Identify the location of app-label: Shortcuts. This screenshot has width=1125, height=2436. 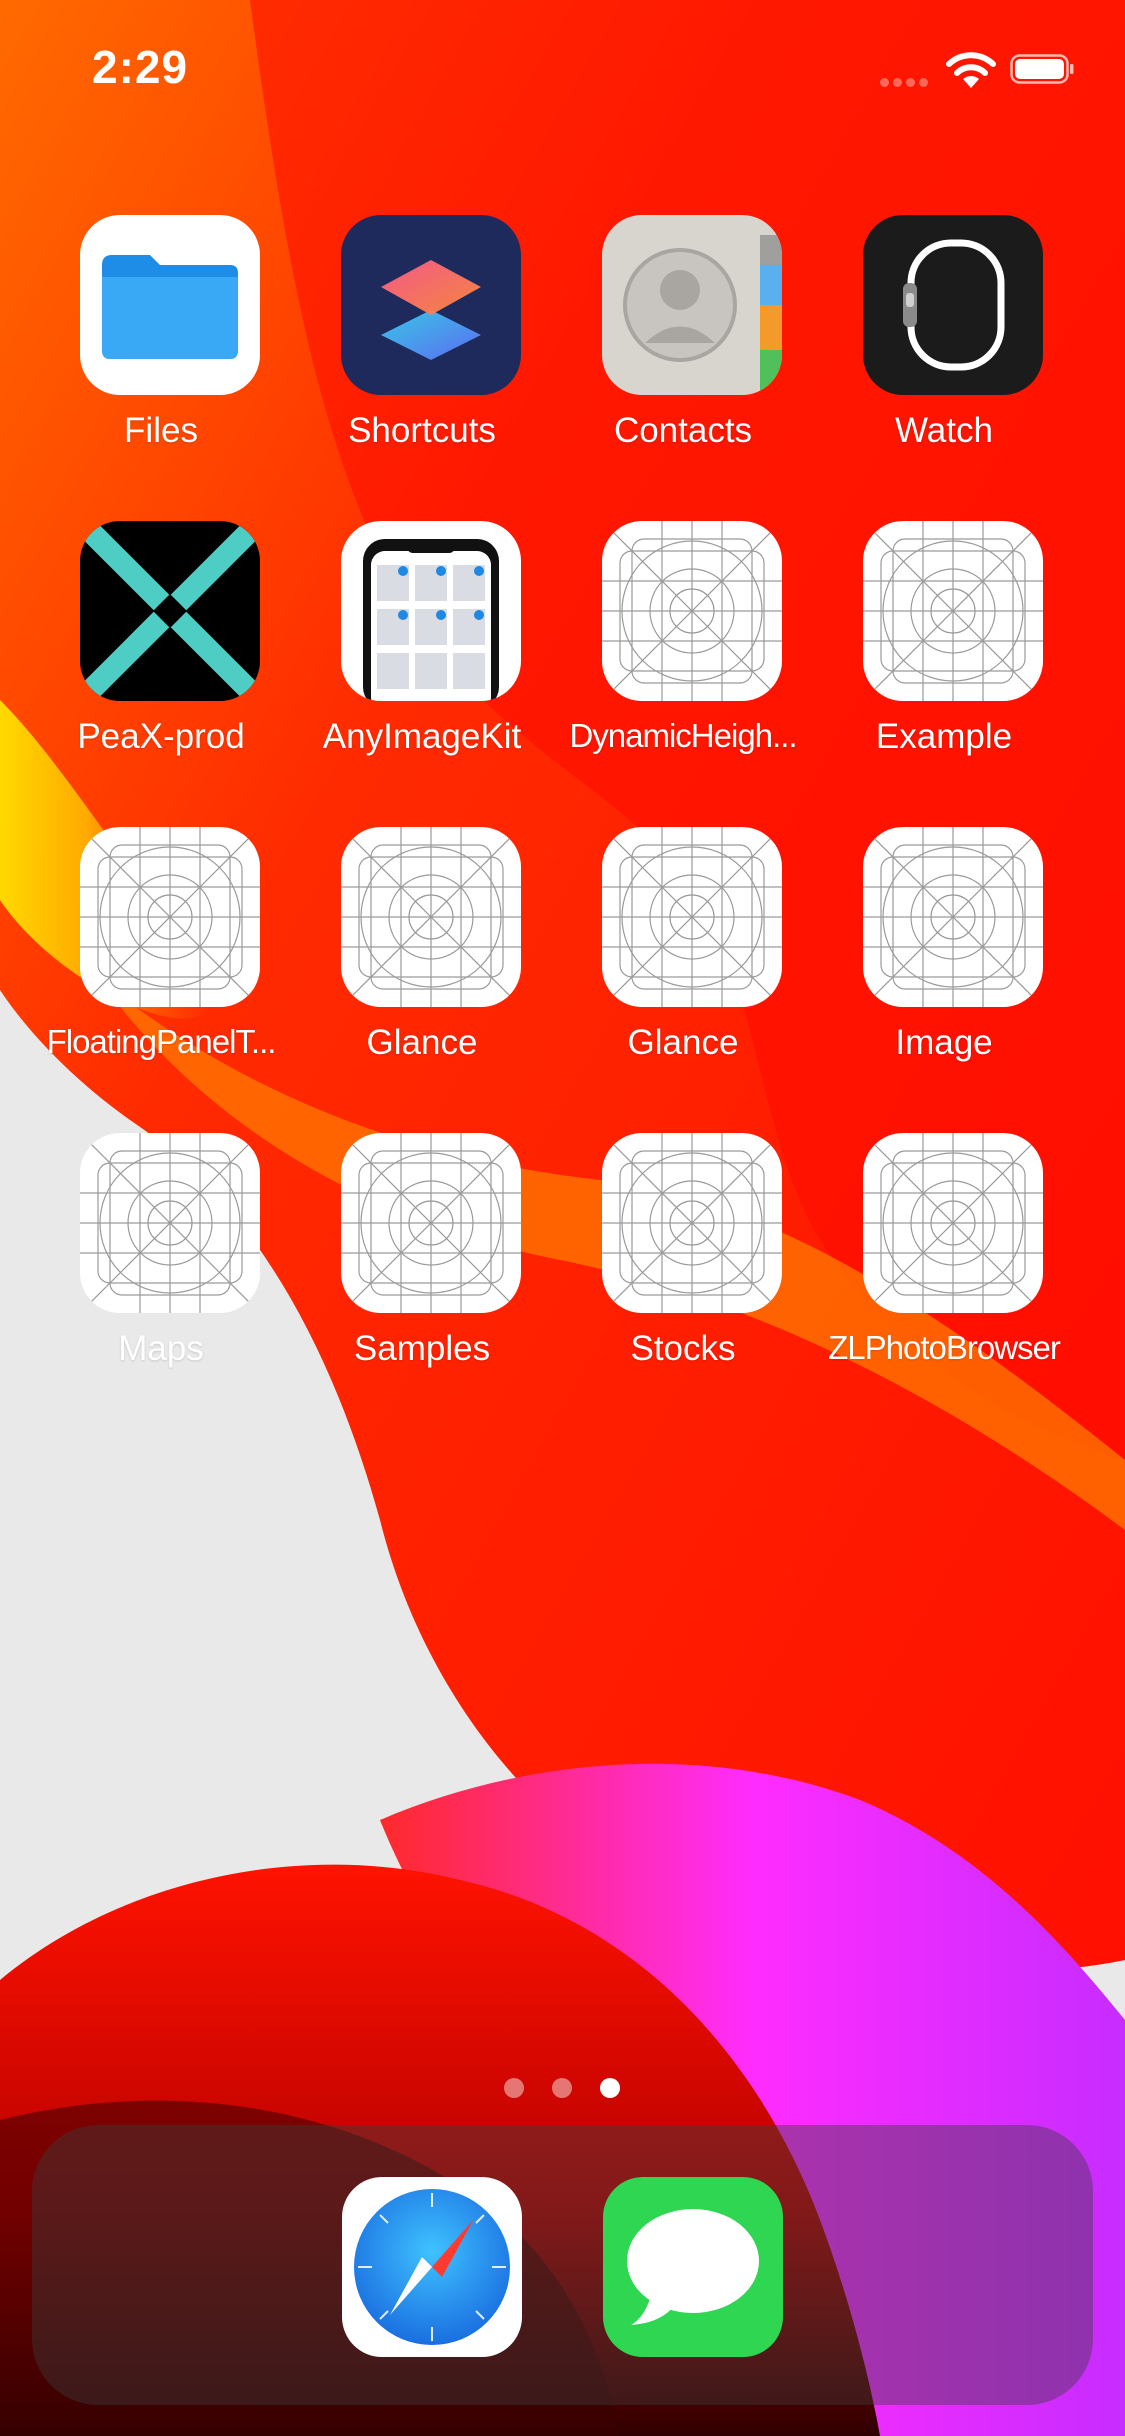
(422, 430).